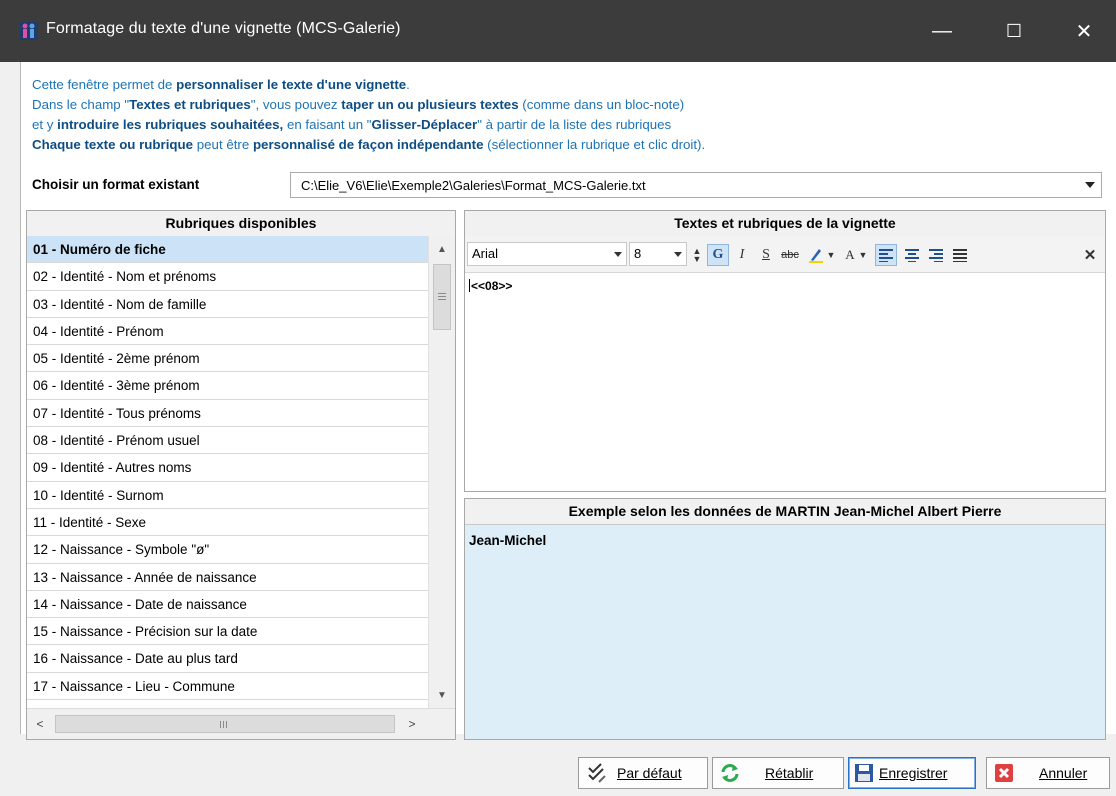 This screenshot has height=796, width=1116. I want to click on default-button: Par défaut, so click(643, 773).